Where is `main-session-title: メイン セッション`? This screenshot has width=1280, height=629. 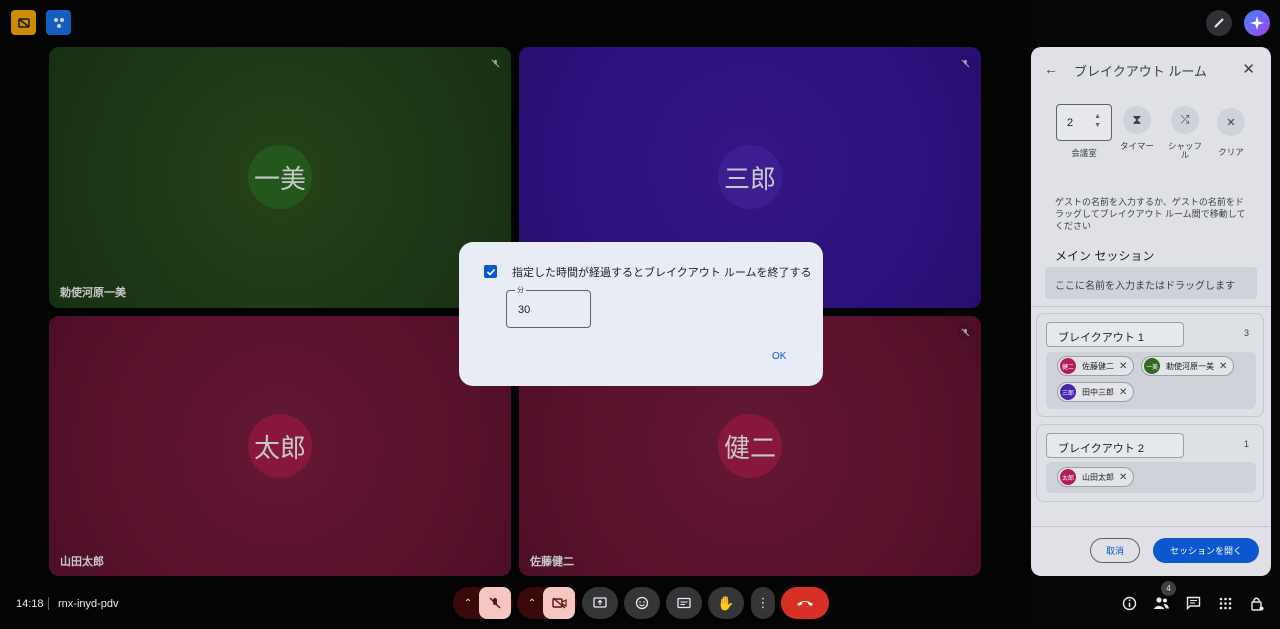 main-session-title: メイン セッション is located at coordinates (1105, 256).